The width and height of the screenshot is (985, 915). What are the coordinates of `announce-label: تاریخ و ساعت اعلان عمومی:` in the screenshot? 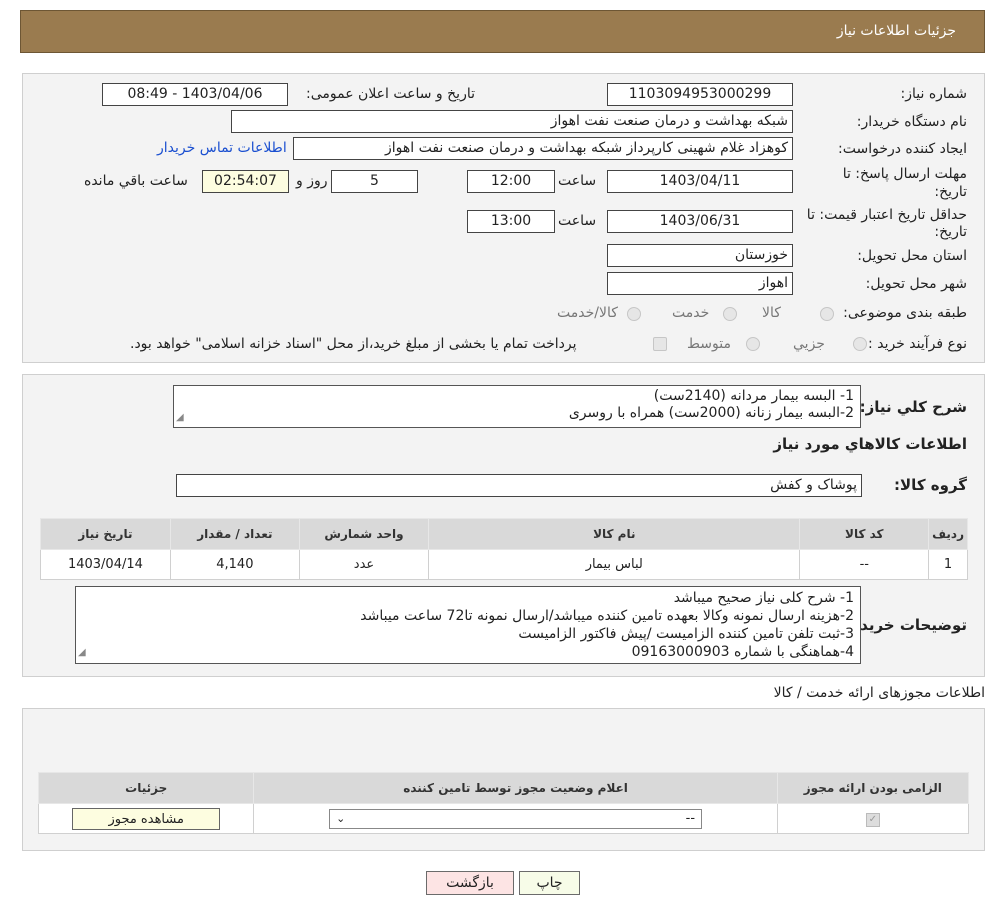 It's located at (390, 94).